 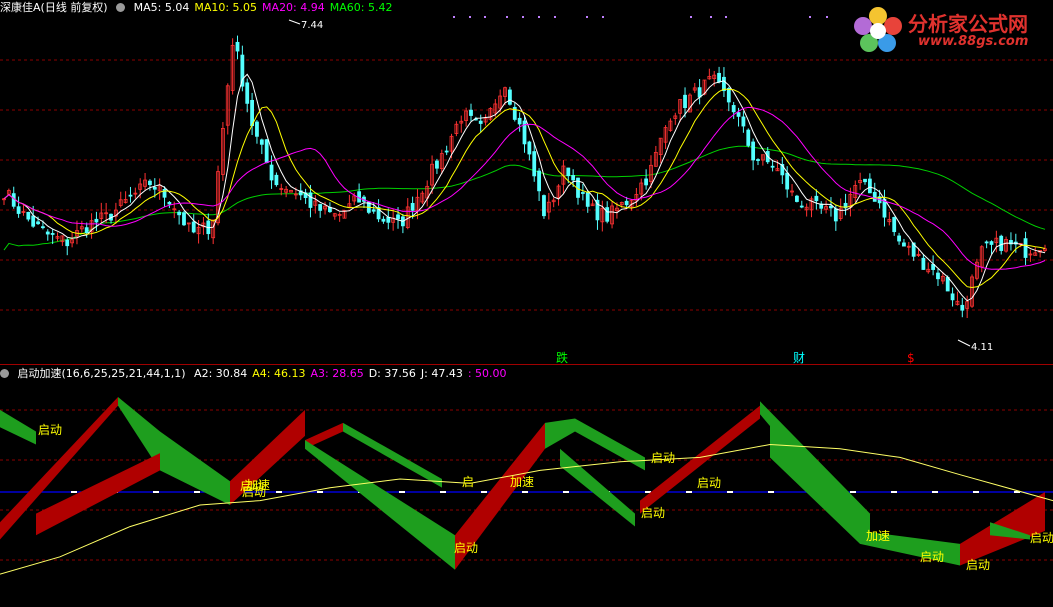 What do you see at coordinates (221, 373) in the screenshot?
I see `indicator-value-0: A2: 30.84` at bounding box center [221, 373].